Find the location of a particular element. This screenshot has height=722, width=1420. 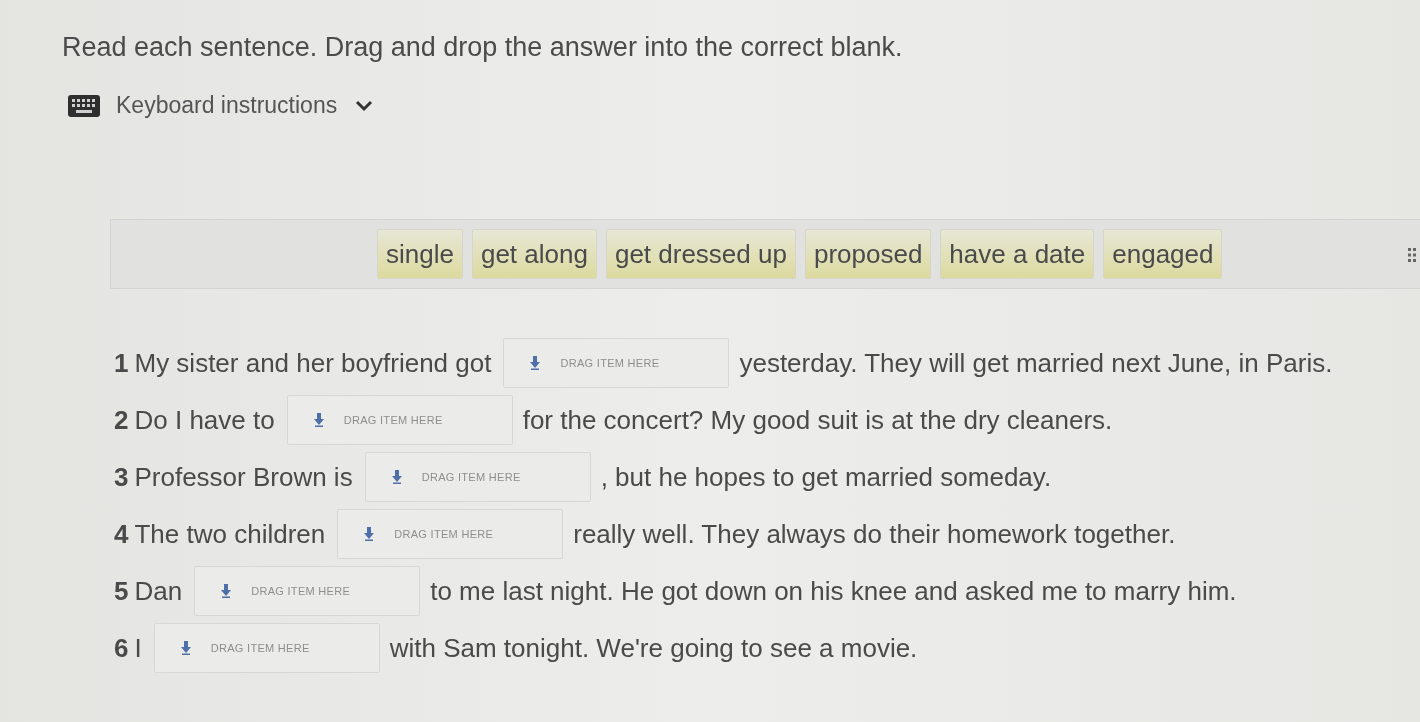

chevron-down-icon is located at coordinates (364, 105).